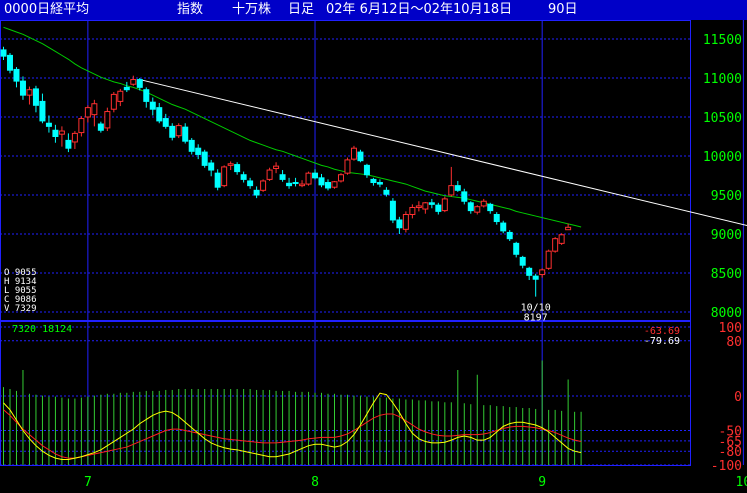 The image size is (747, 493). What do you see at coordinates (738, 397) in the screenshot?
I see `osc-tick-label: 0` at bounding box center [738, 397].